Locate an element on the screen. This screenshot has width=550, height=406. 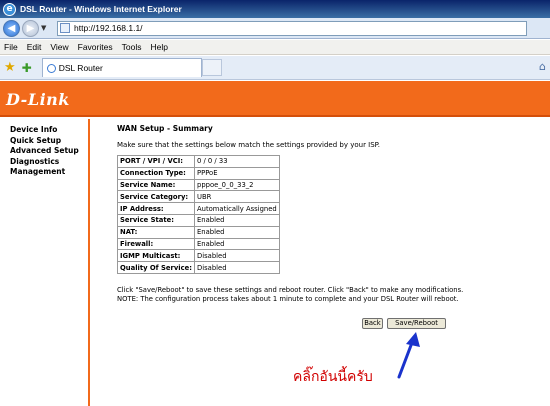
menu-item-file: File is located at coordinates (11, 47).